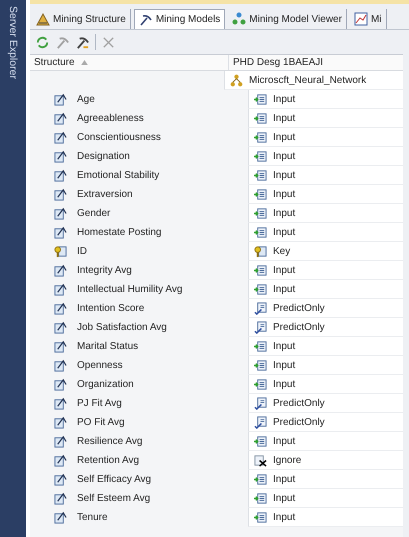 The image size is (409, 537). I want to click on structure-column-name: Organization, so click(105, 384).